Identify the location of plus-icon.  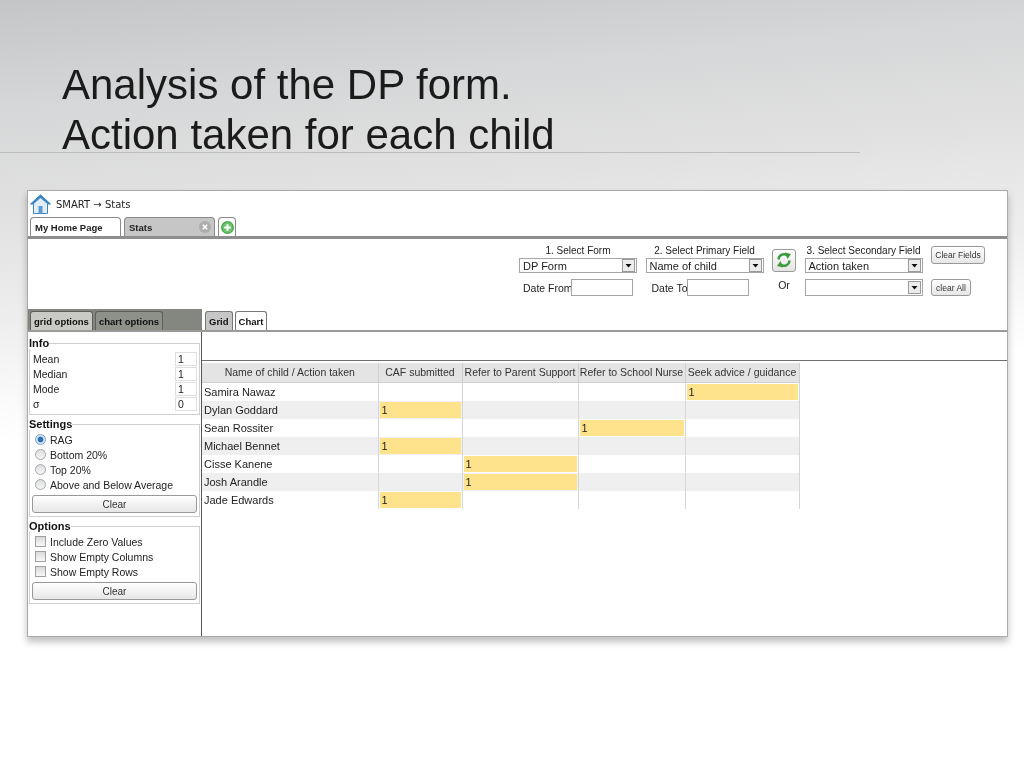
(227, 227).